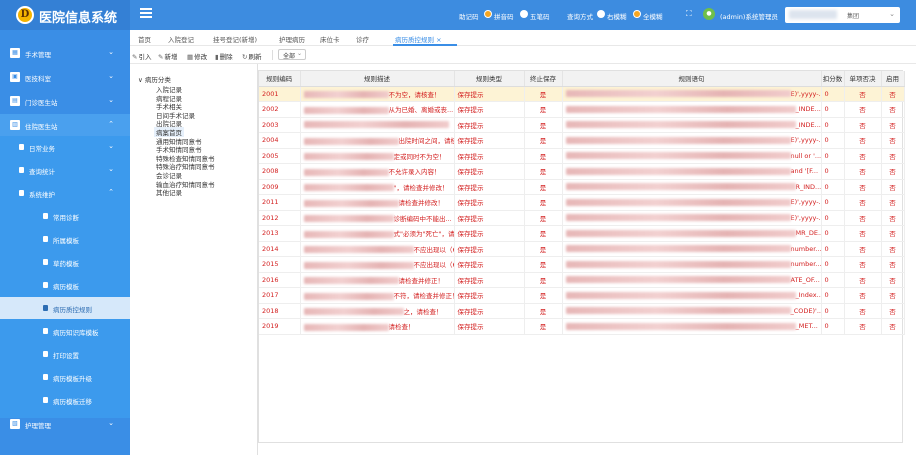  Describe the element at coordinates (65, 400) in the screenshot. I see `sidebar-item-template-migrate: 病历模板迁移` at that location.